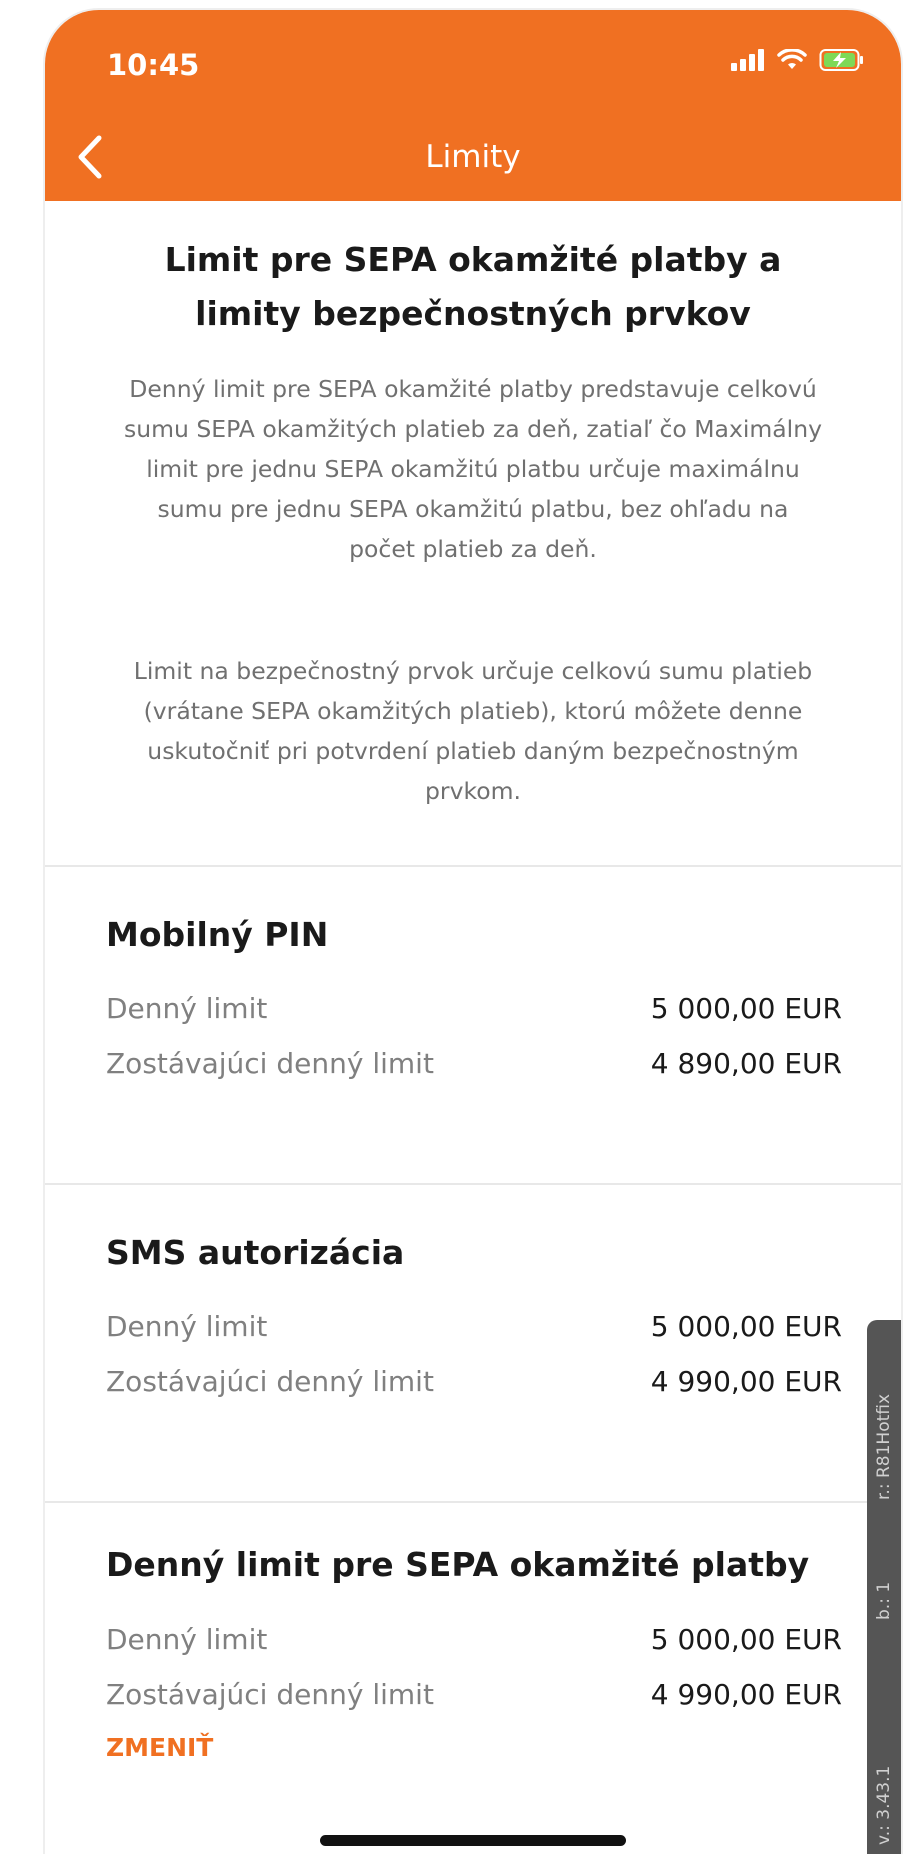 Image resolution: width=919 pixels, height=1854 pixels. Describe the element at coordinates (458, 1564) in the screenshot. I see `section-title: Denný limit pre SEPA okamžité platby` at that location.